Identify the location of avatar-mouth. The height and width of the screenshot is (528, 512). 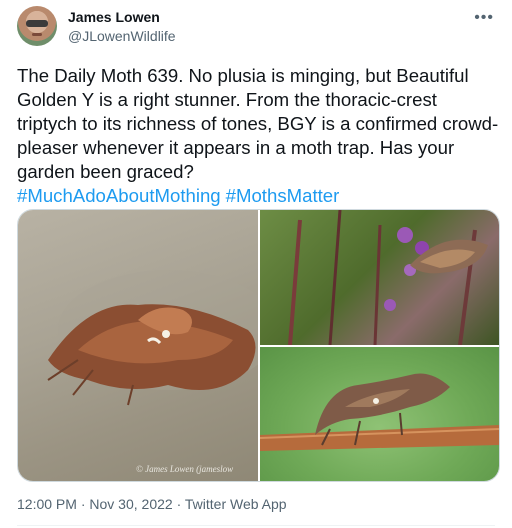
(37, 34).